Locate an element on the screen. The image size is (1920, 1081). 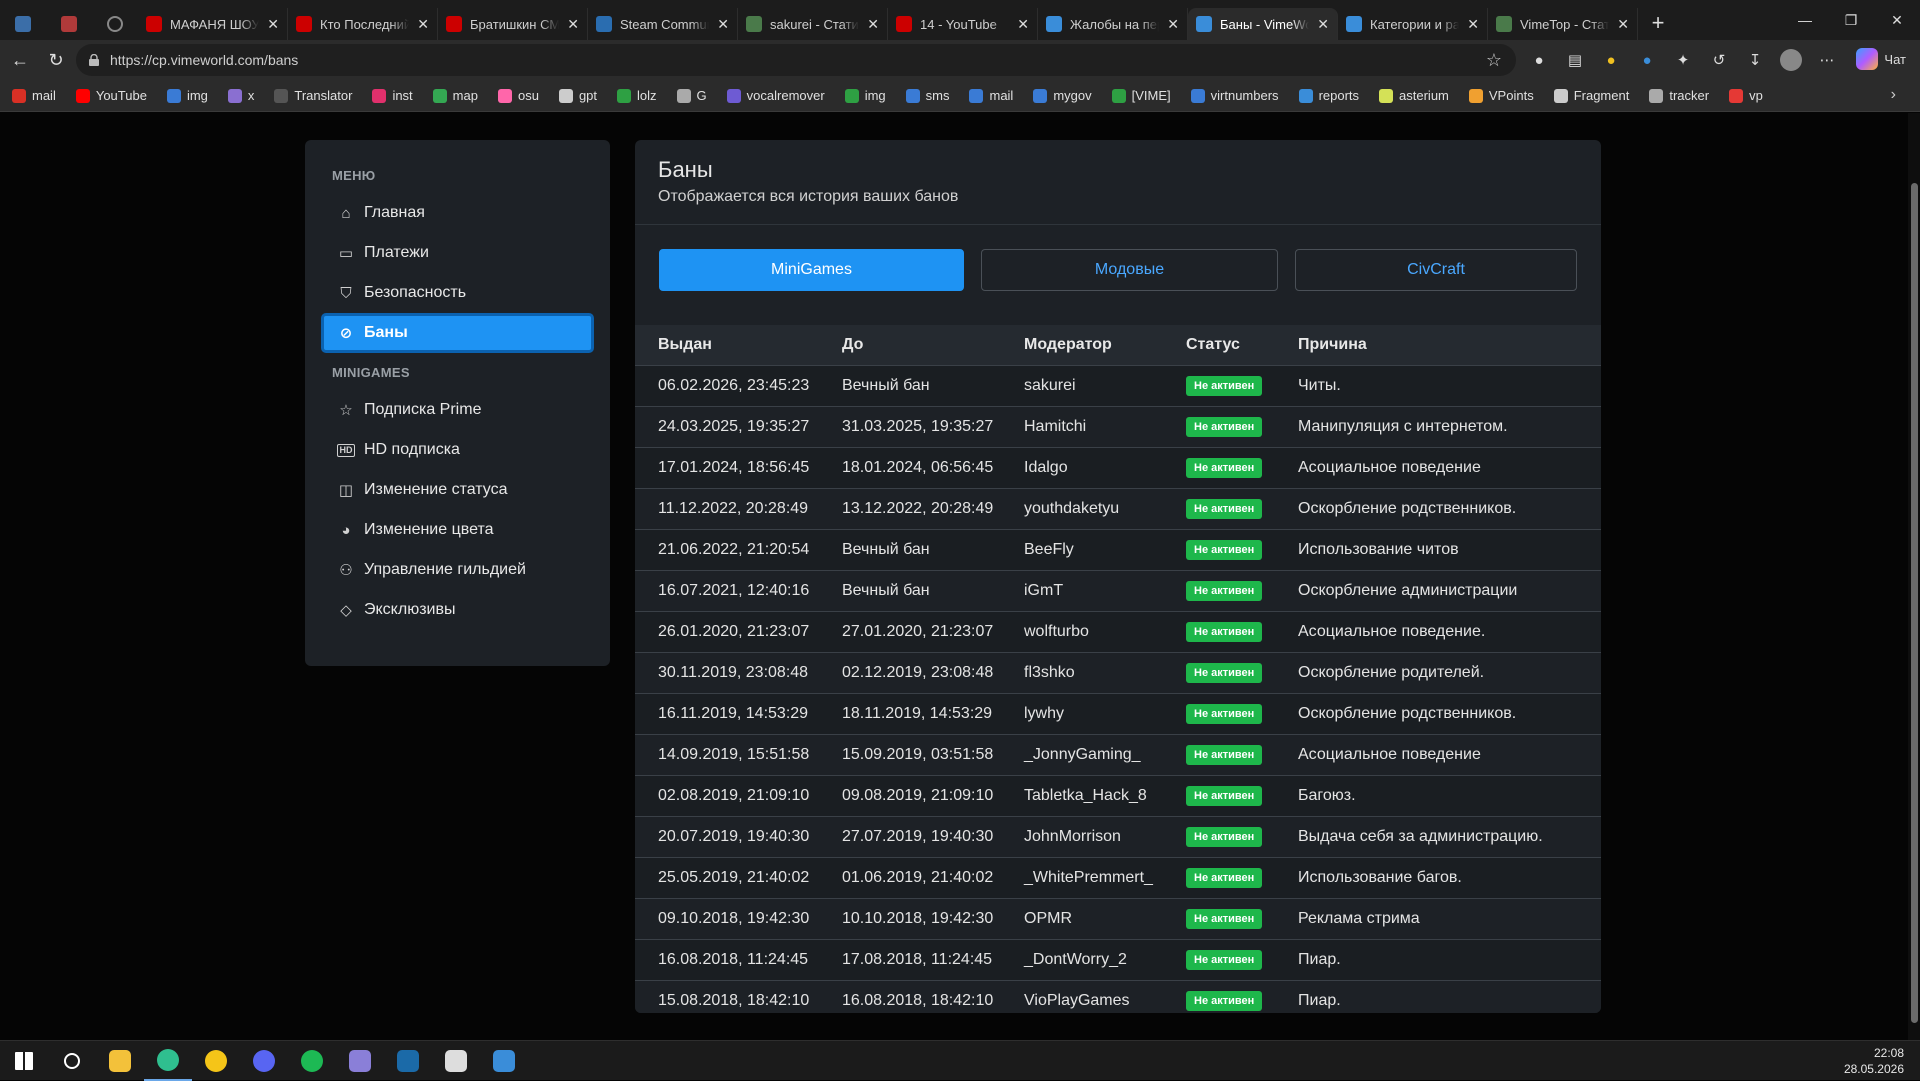
back-icon: ← is located at coordinates (20, 60).